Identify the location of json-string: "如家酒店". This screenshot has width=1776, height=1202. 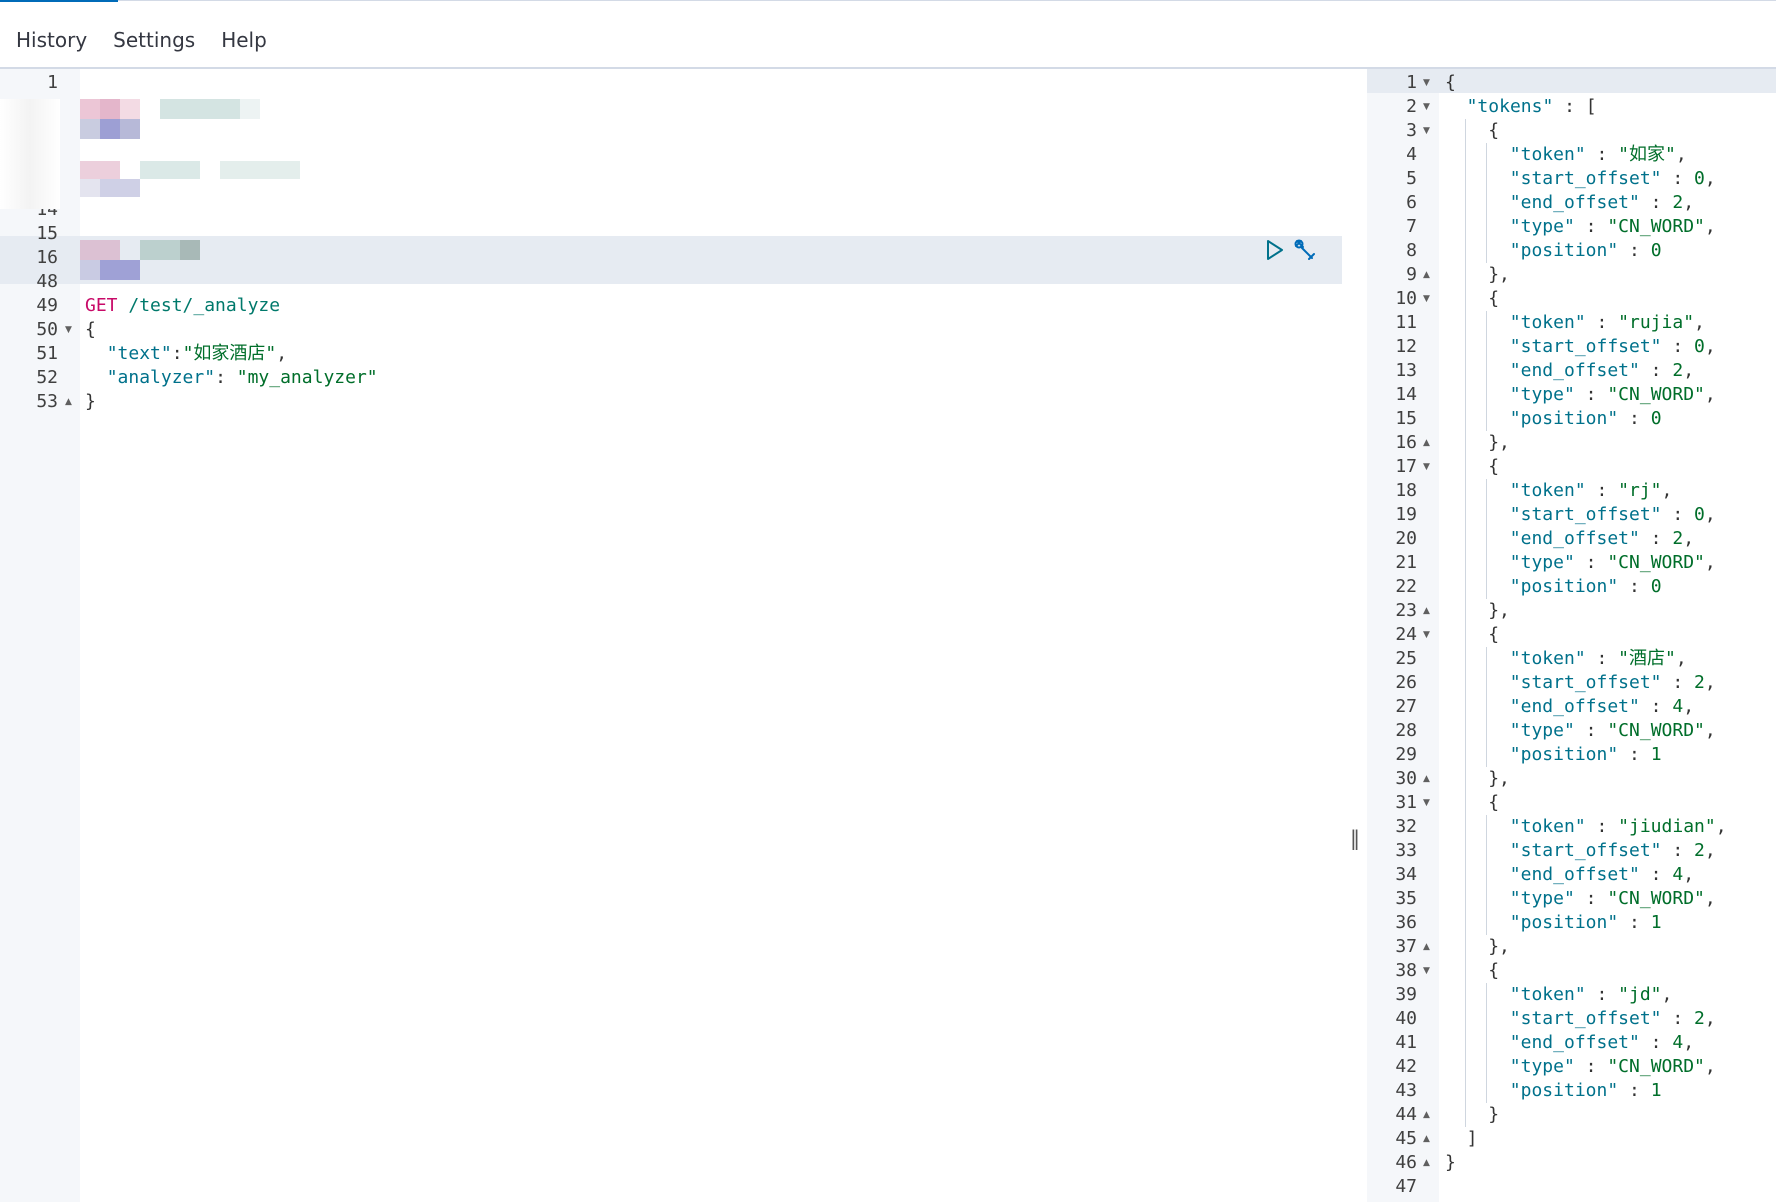
(229, 353).